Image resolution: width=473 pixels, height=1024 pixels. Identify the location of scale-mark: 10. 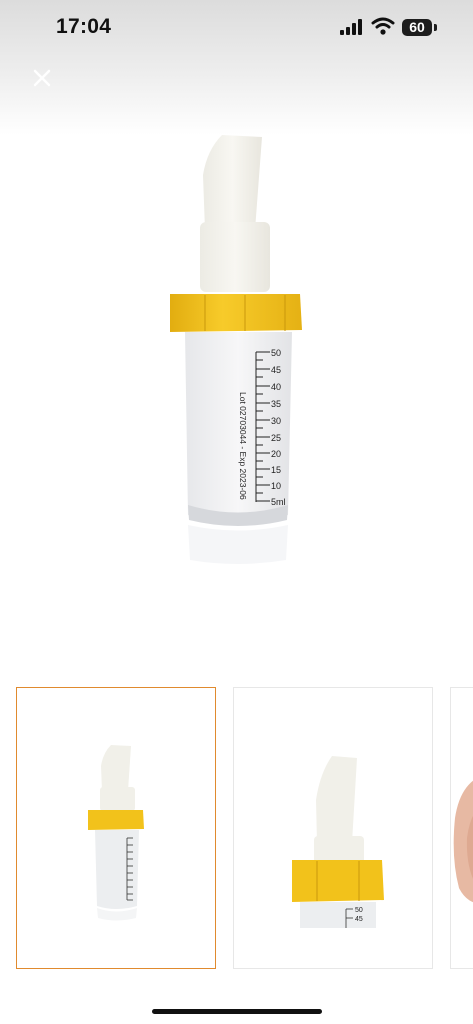
(276, 486).